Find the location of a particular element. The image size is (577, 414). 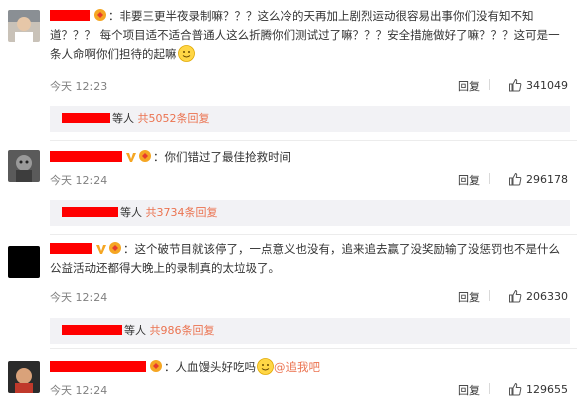

like-button: 129655 is located at coordinates (538, 389).